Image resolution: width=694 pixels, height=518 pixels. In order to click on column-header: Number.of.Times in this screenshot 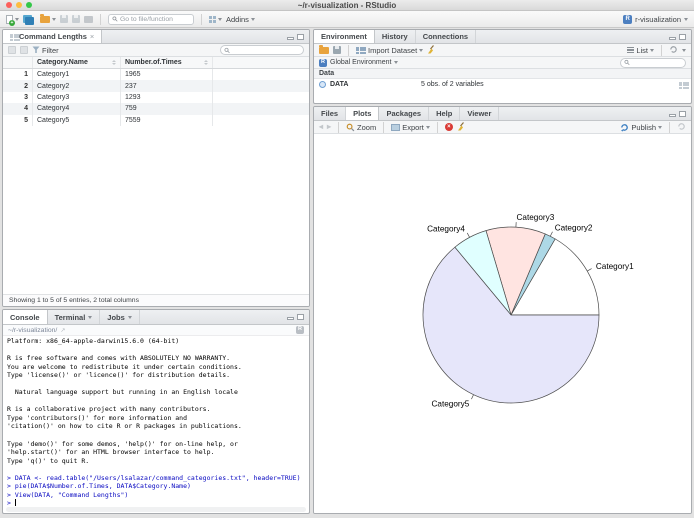, I will do `click(167, 62)`.